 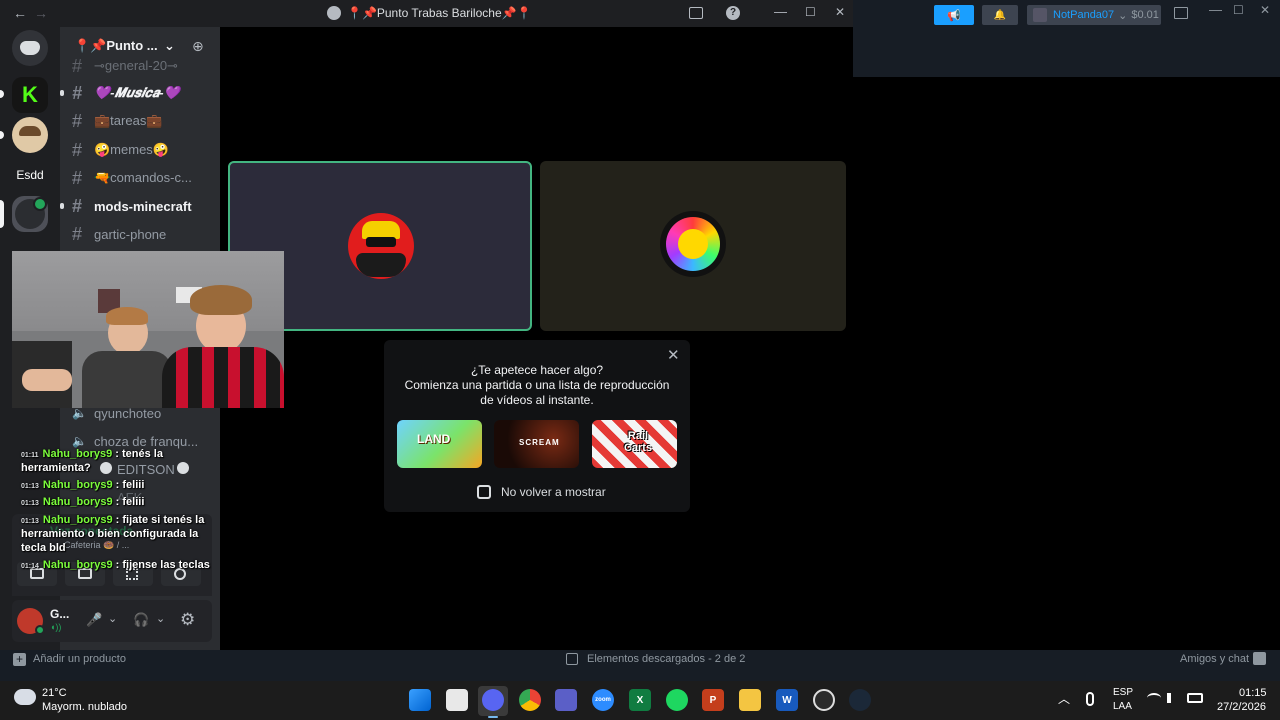 I want to click on participant-tile, so click(x=693, y=246).